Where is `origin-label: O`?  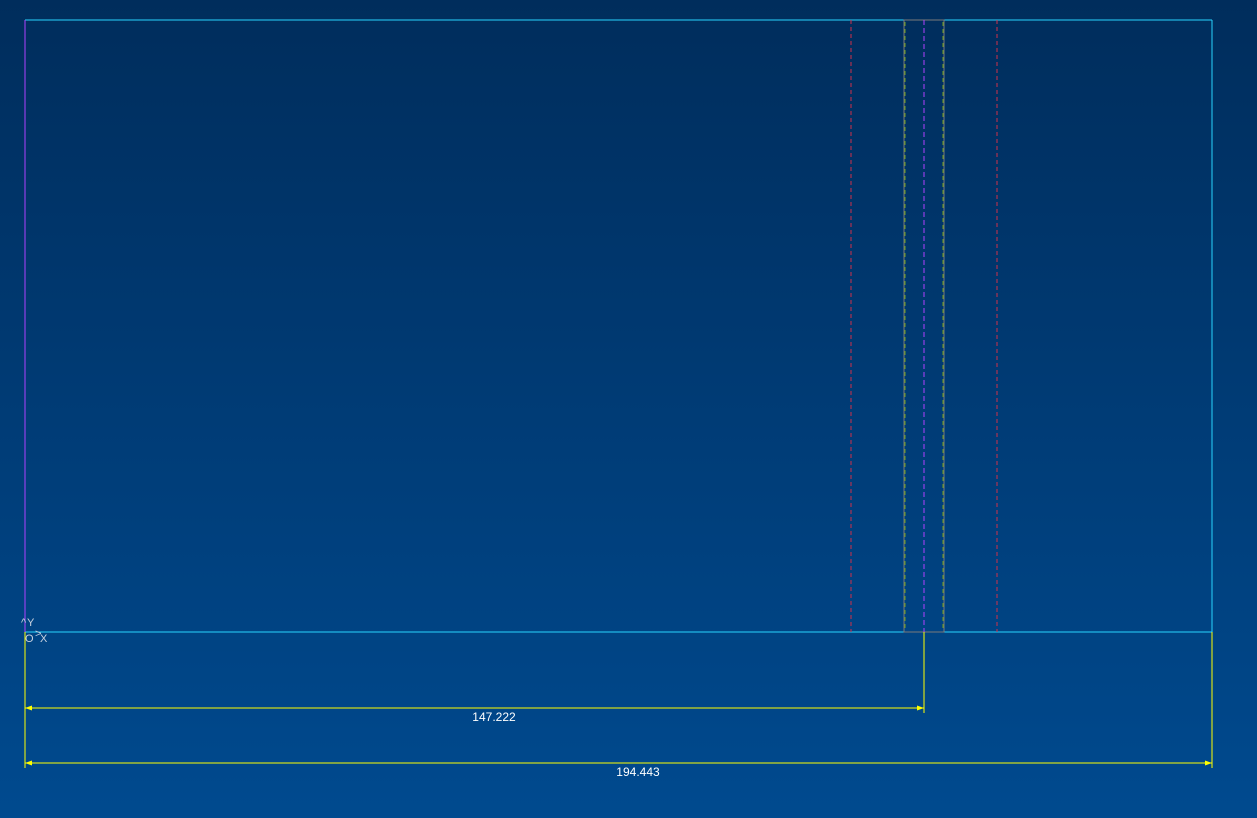 origin-label: O is located at coordinates (29, 639).